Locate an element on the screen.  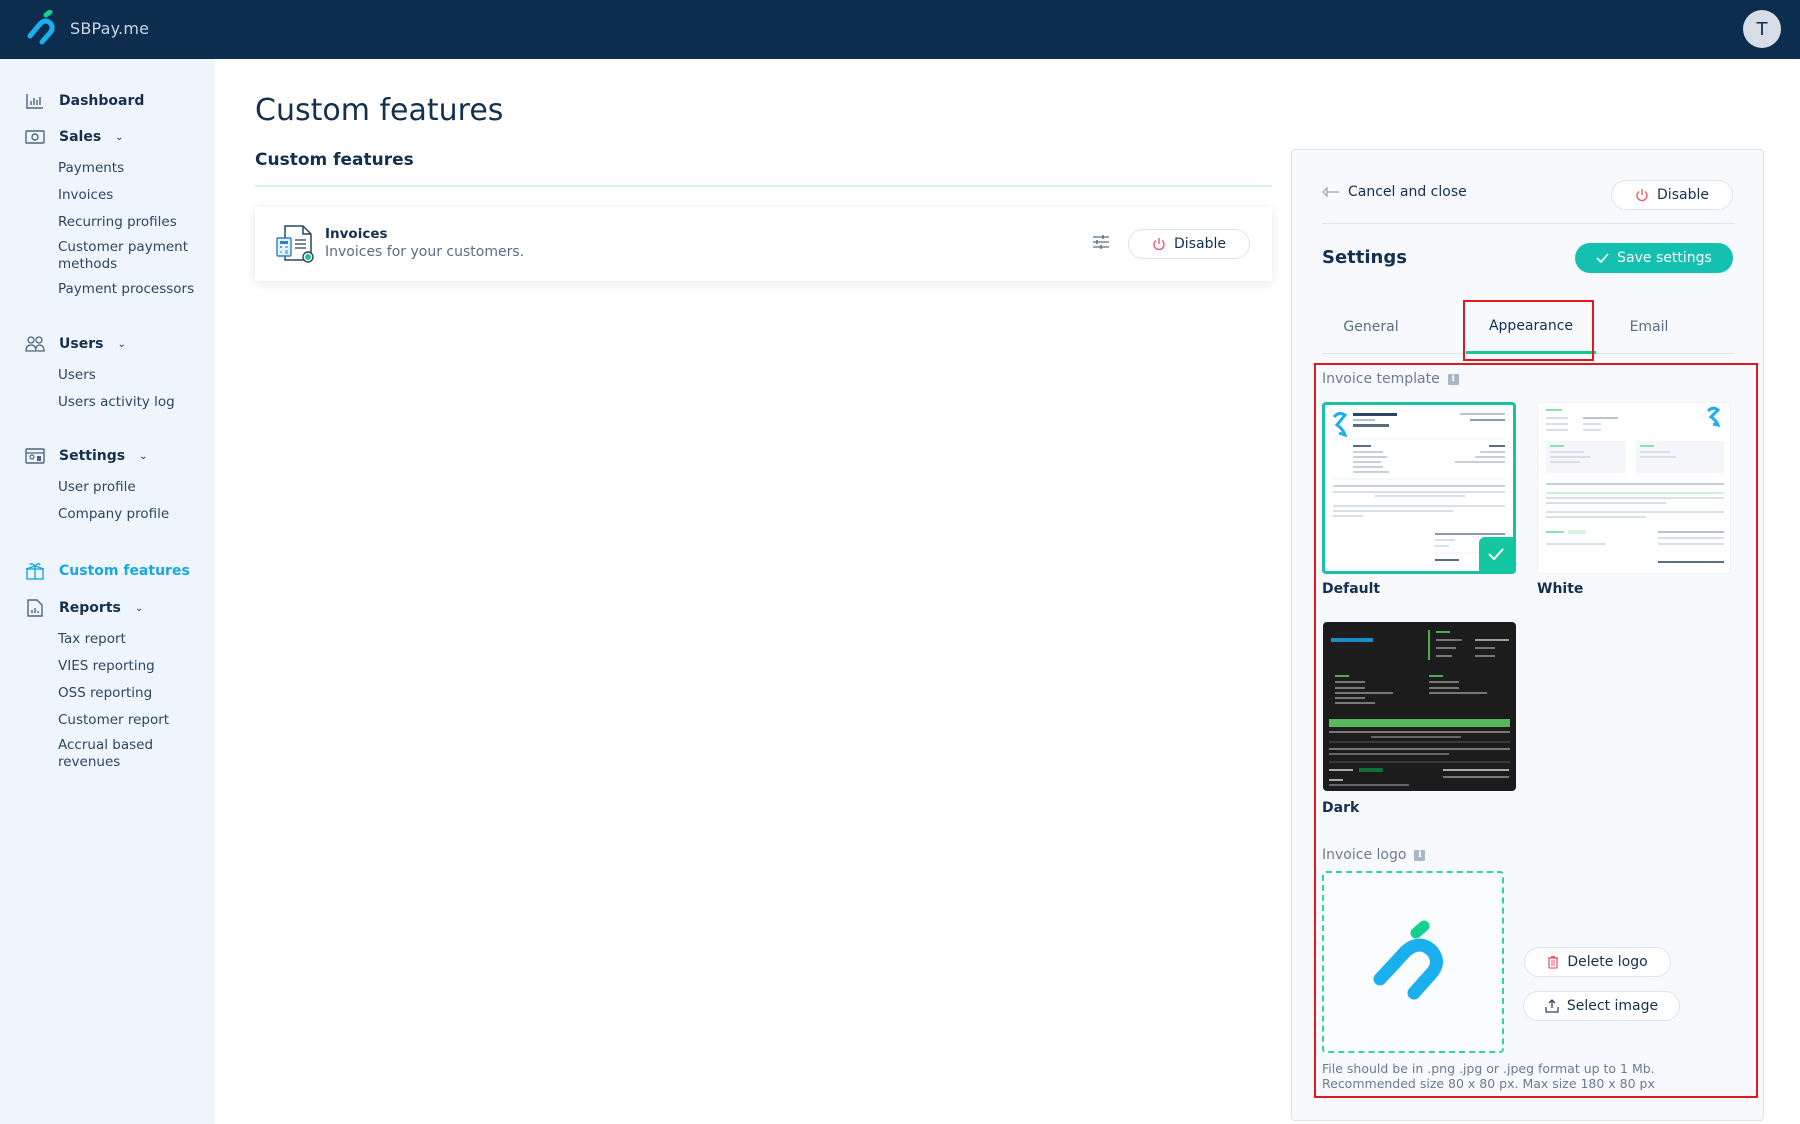
sidebar-item-company-profile: Company profile is located at coordinates (107, 514).